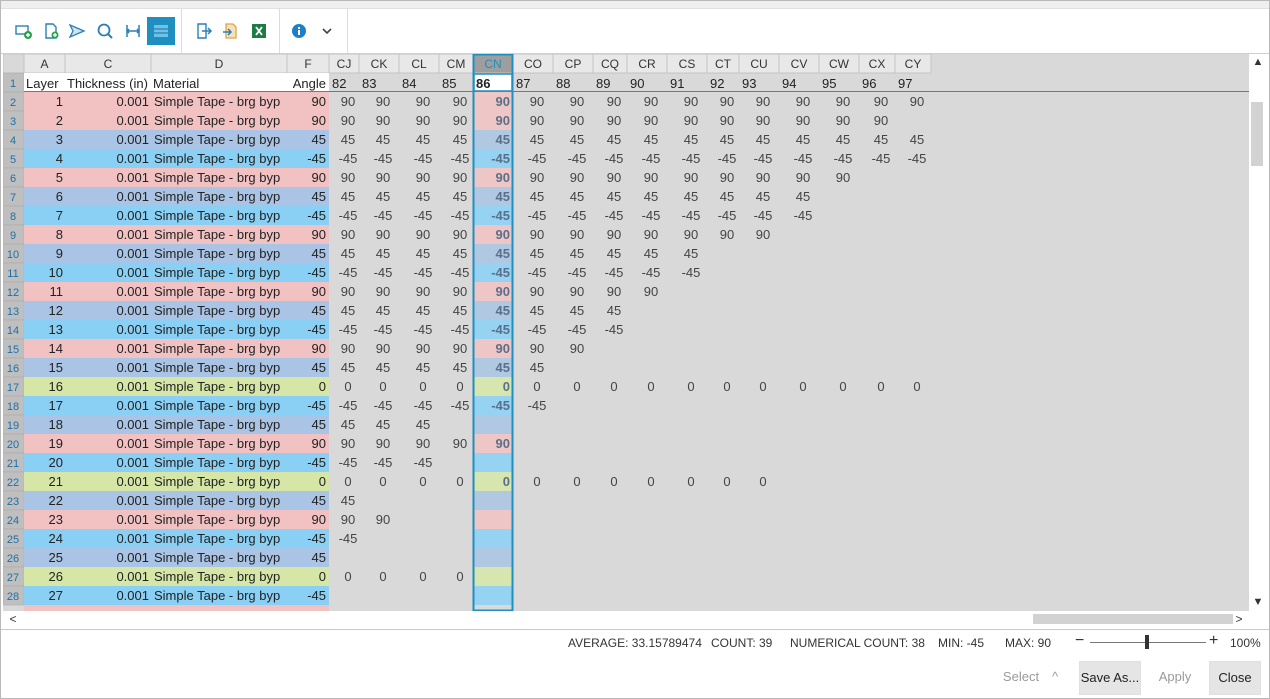 The width and height of the screenshot is (1270, 699). What do you see at coordinates (1133, 619) in the screenshot?
I see `horizontal-scroll-thumb` at bounding box center [1133, 619].